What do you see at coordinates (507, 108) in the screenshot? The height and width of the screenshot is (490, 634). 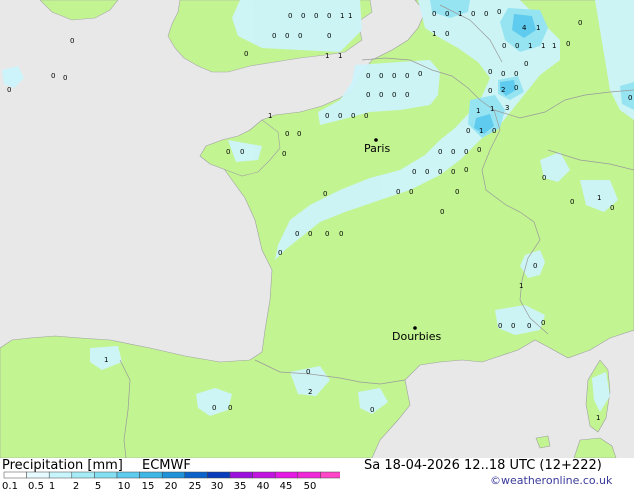 I see `svg-text: 3` at bounding box center [507, 108].